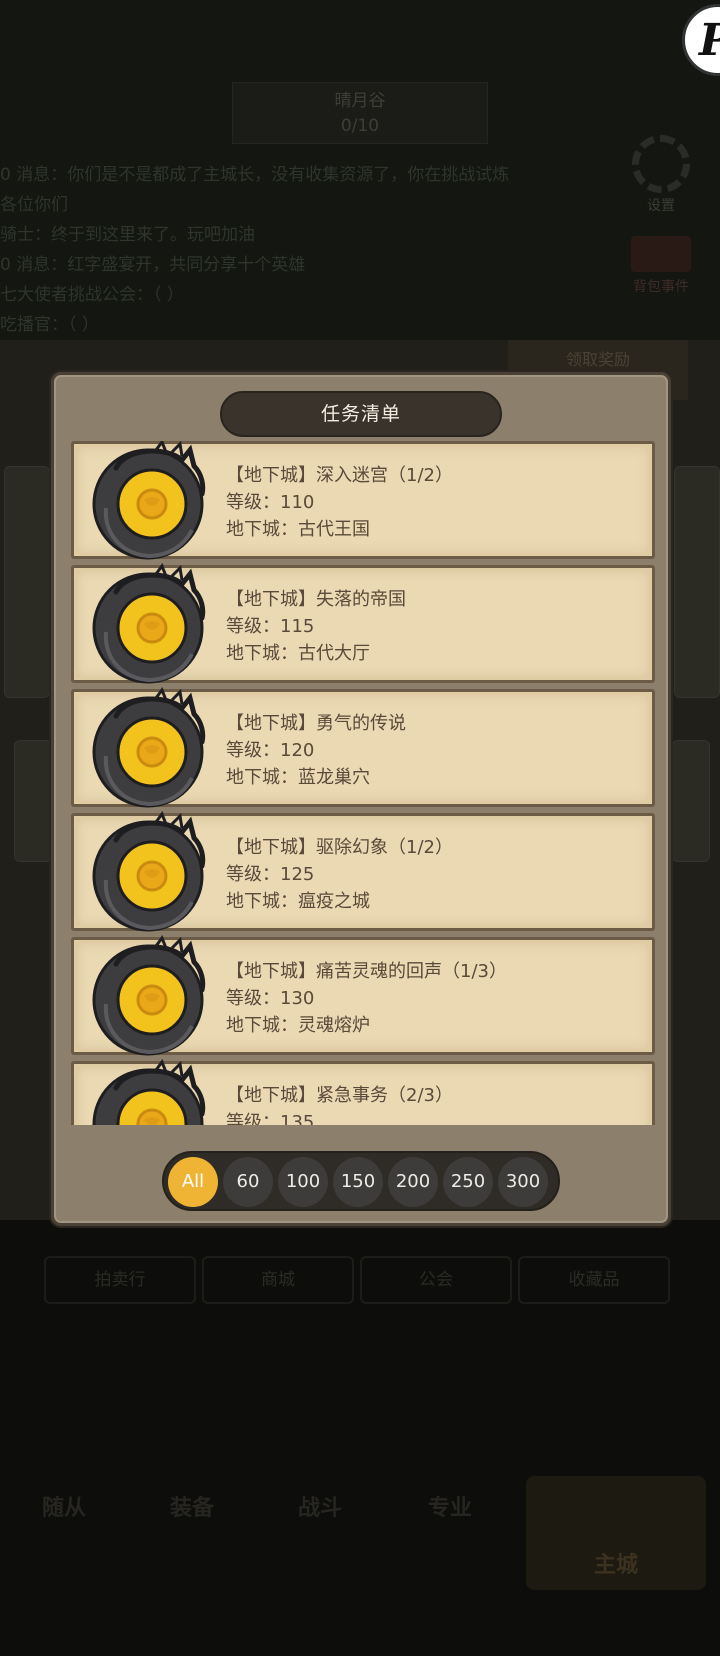 The width and height of the screenshot is (720, 1656). What do you see at coordinates (319, 1508) in the screenshot?
I see `nav-battle: 战斗` at bounding box center [319, 1508].